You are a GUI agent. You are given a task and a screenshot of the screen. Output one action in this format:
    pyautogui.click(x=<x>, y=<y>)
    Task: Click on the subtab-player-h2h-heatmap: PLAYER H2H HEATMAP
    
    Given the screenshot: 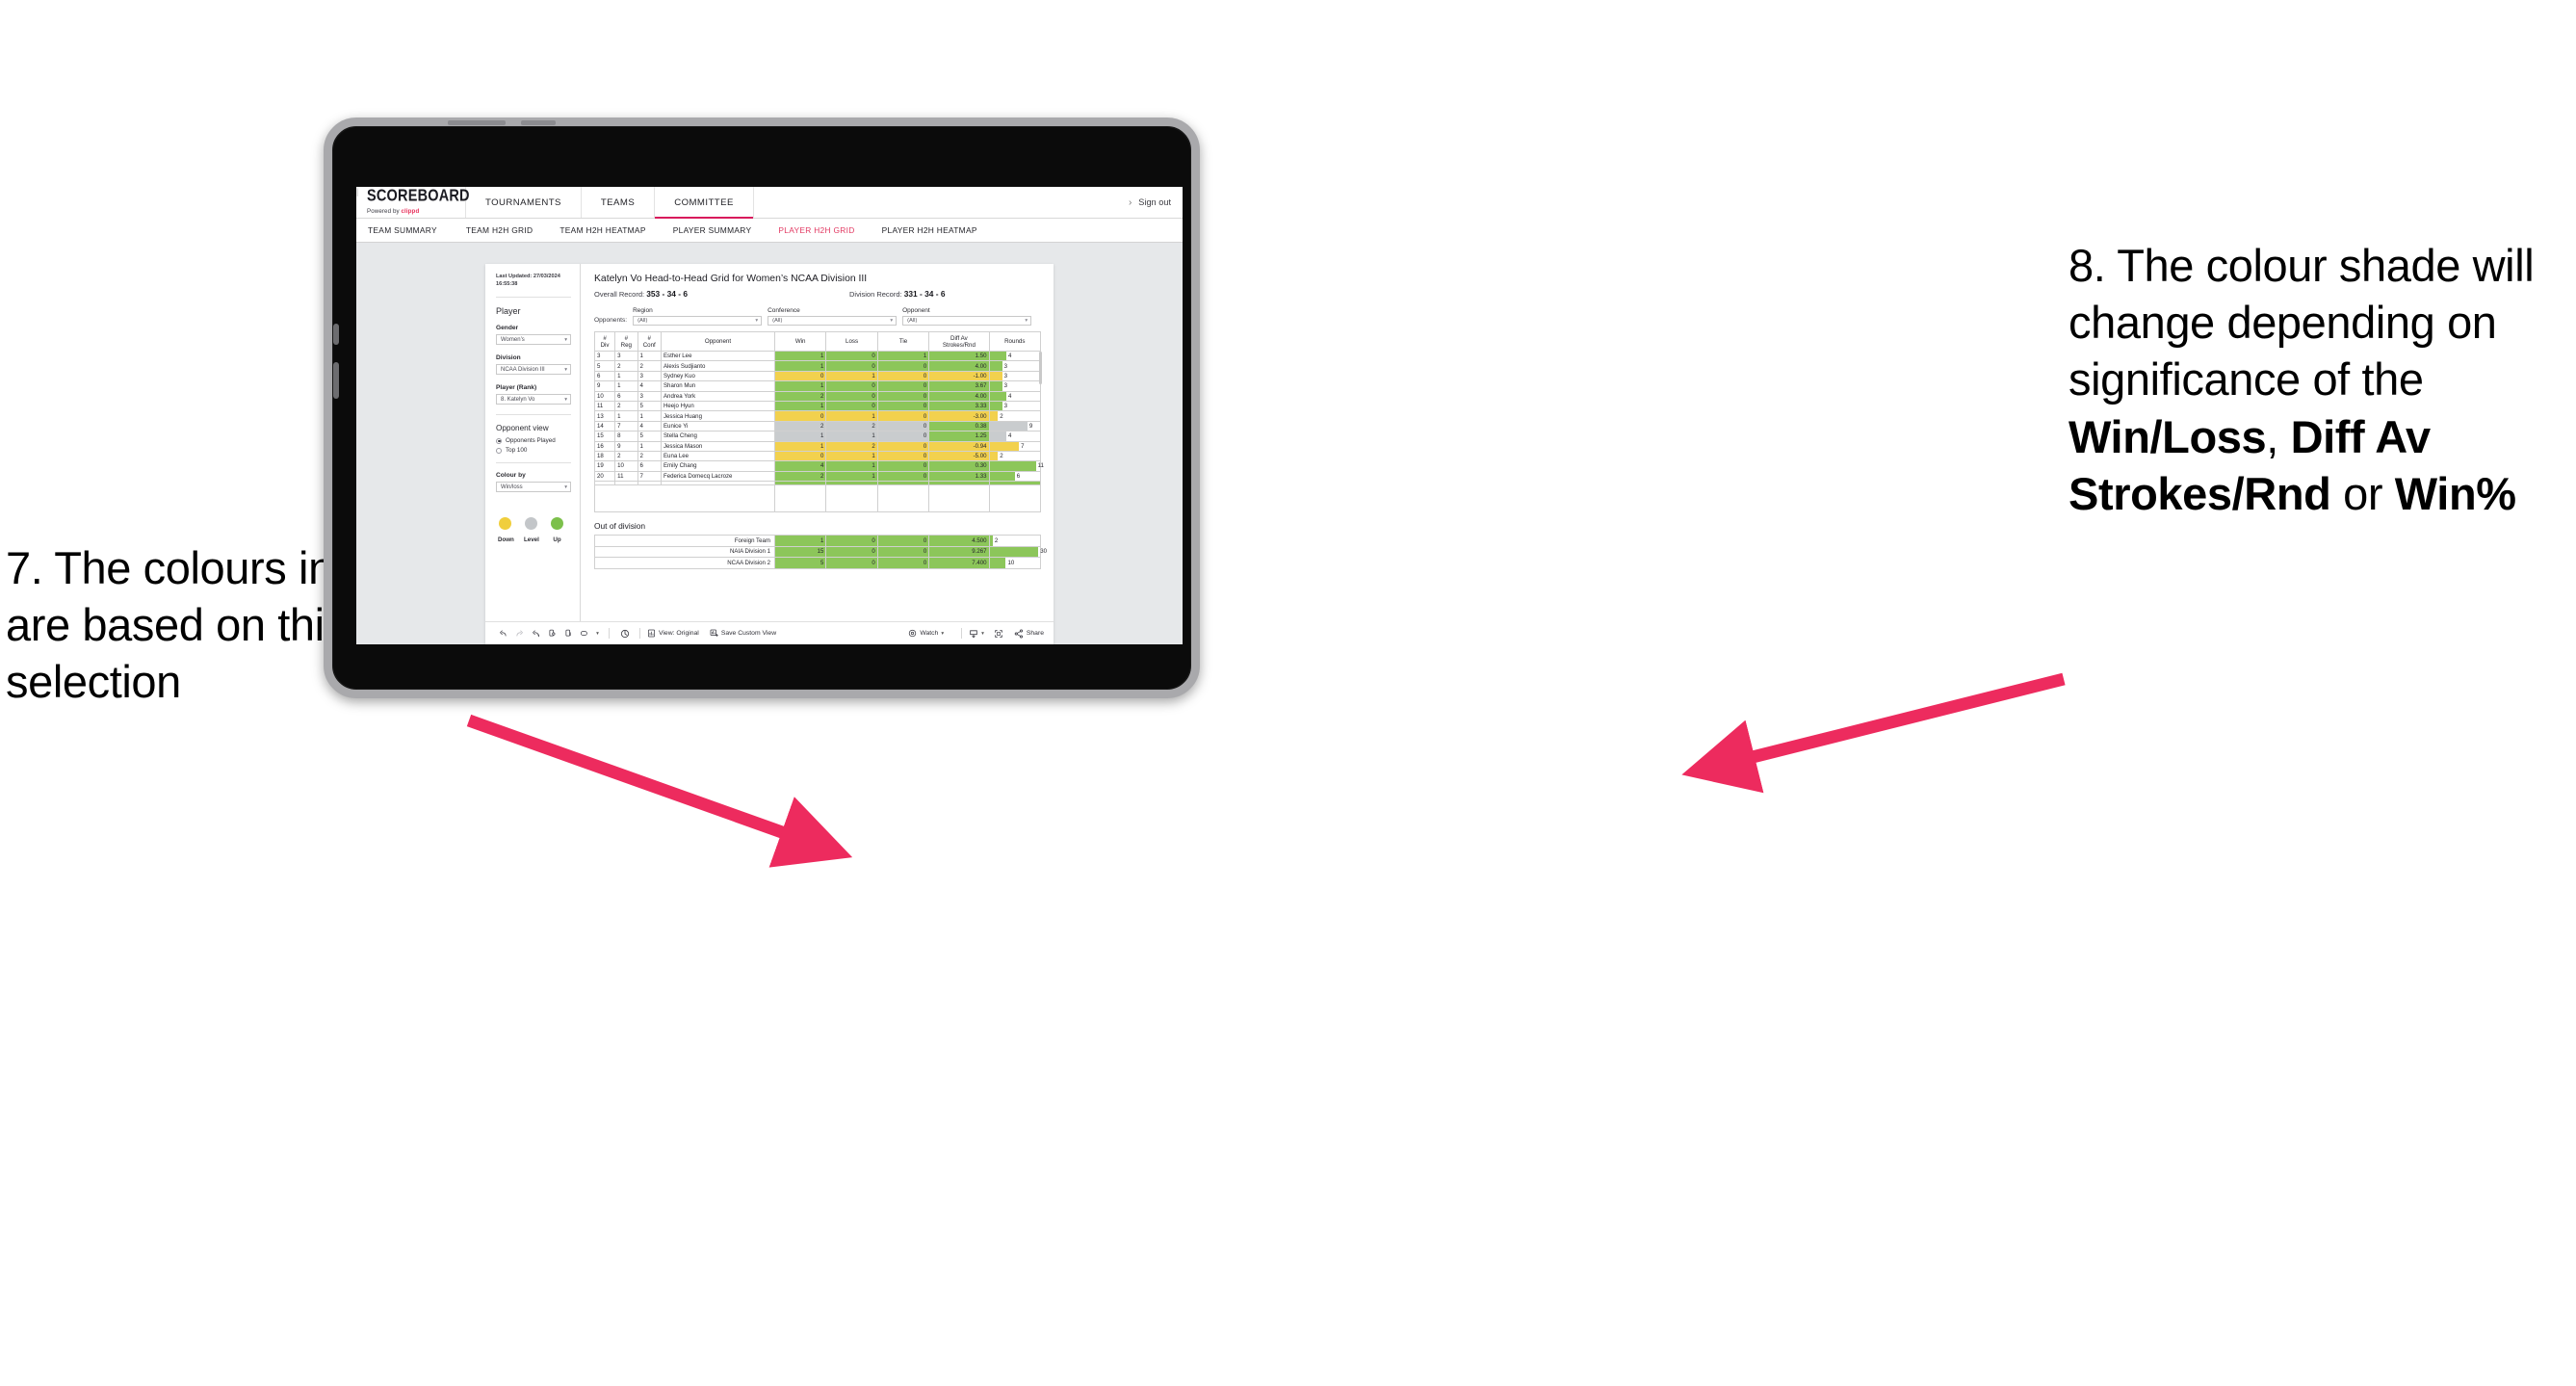 What is the action you would take?
    pyautogui.click(x=930, y=230)
    